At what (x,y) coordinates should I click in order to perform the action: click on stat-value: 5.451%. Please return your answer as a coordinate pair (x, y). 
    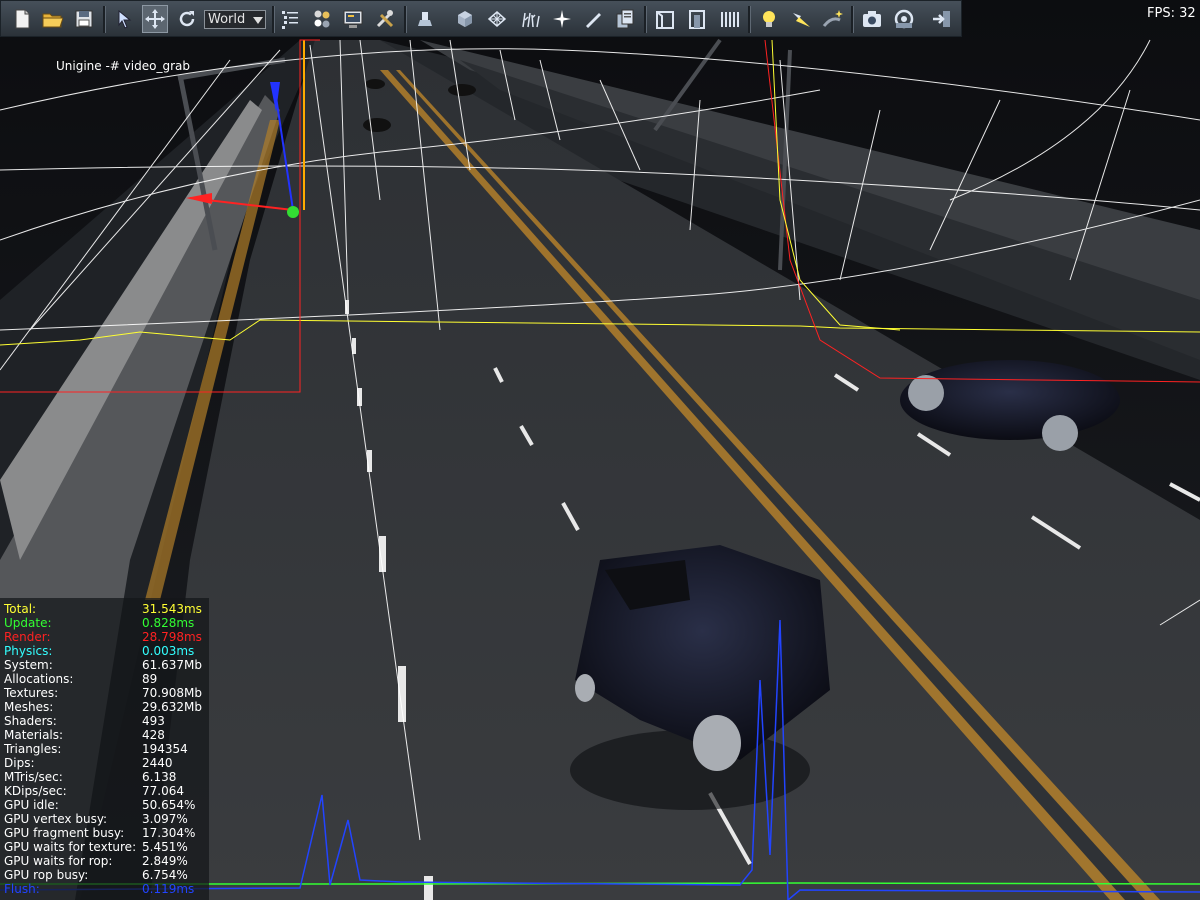
    Looking at the image, I should click on (165, 847).